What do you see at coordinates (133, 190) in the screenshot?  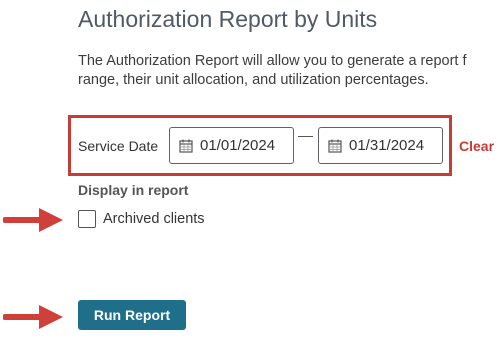 I see `display-in-report-heading: Display in report` at bounding box center [133, 190].